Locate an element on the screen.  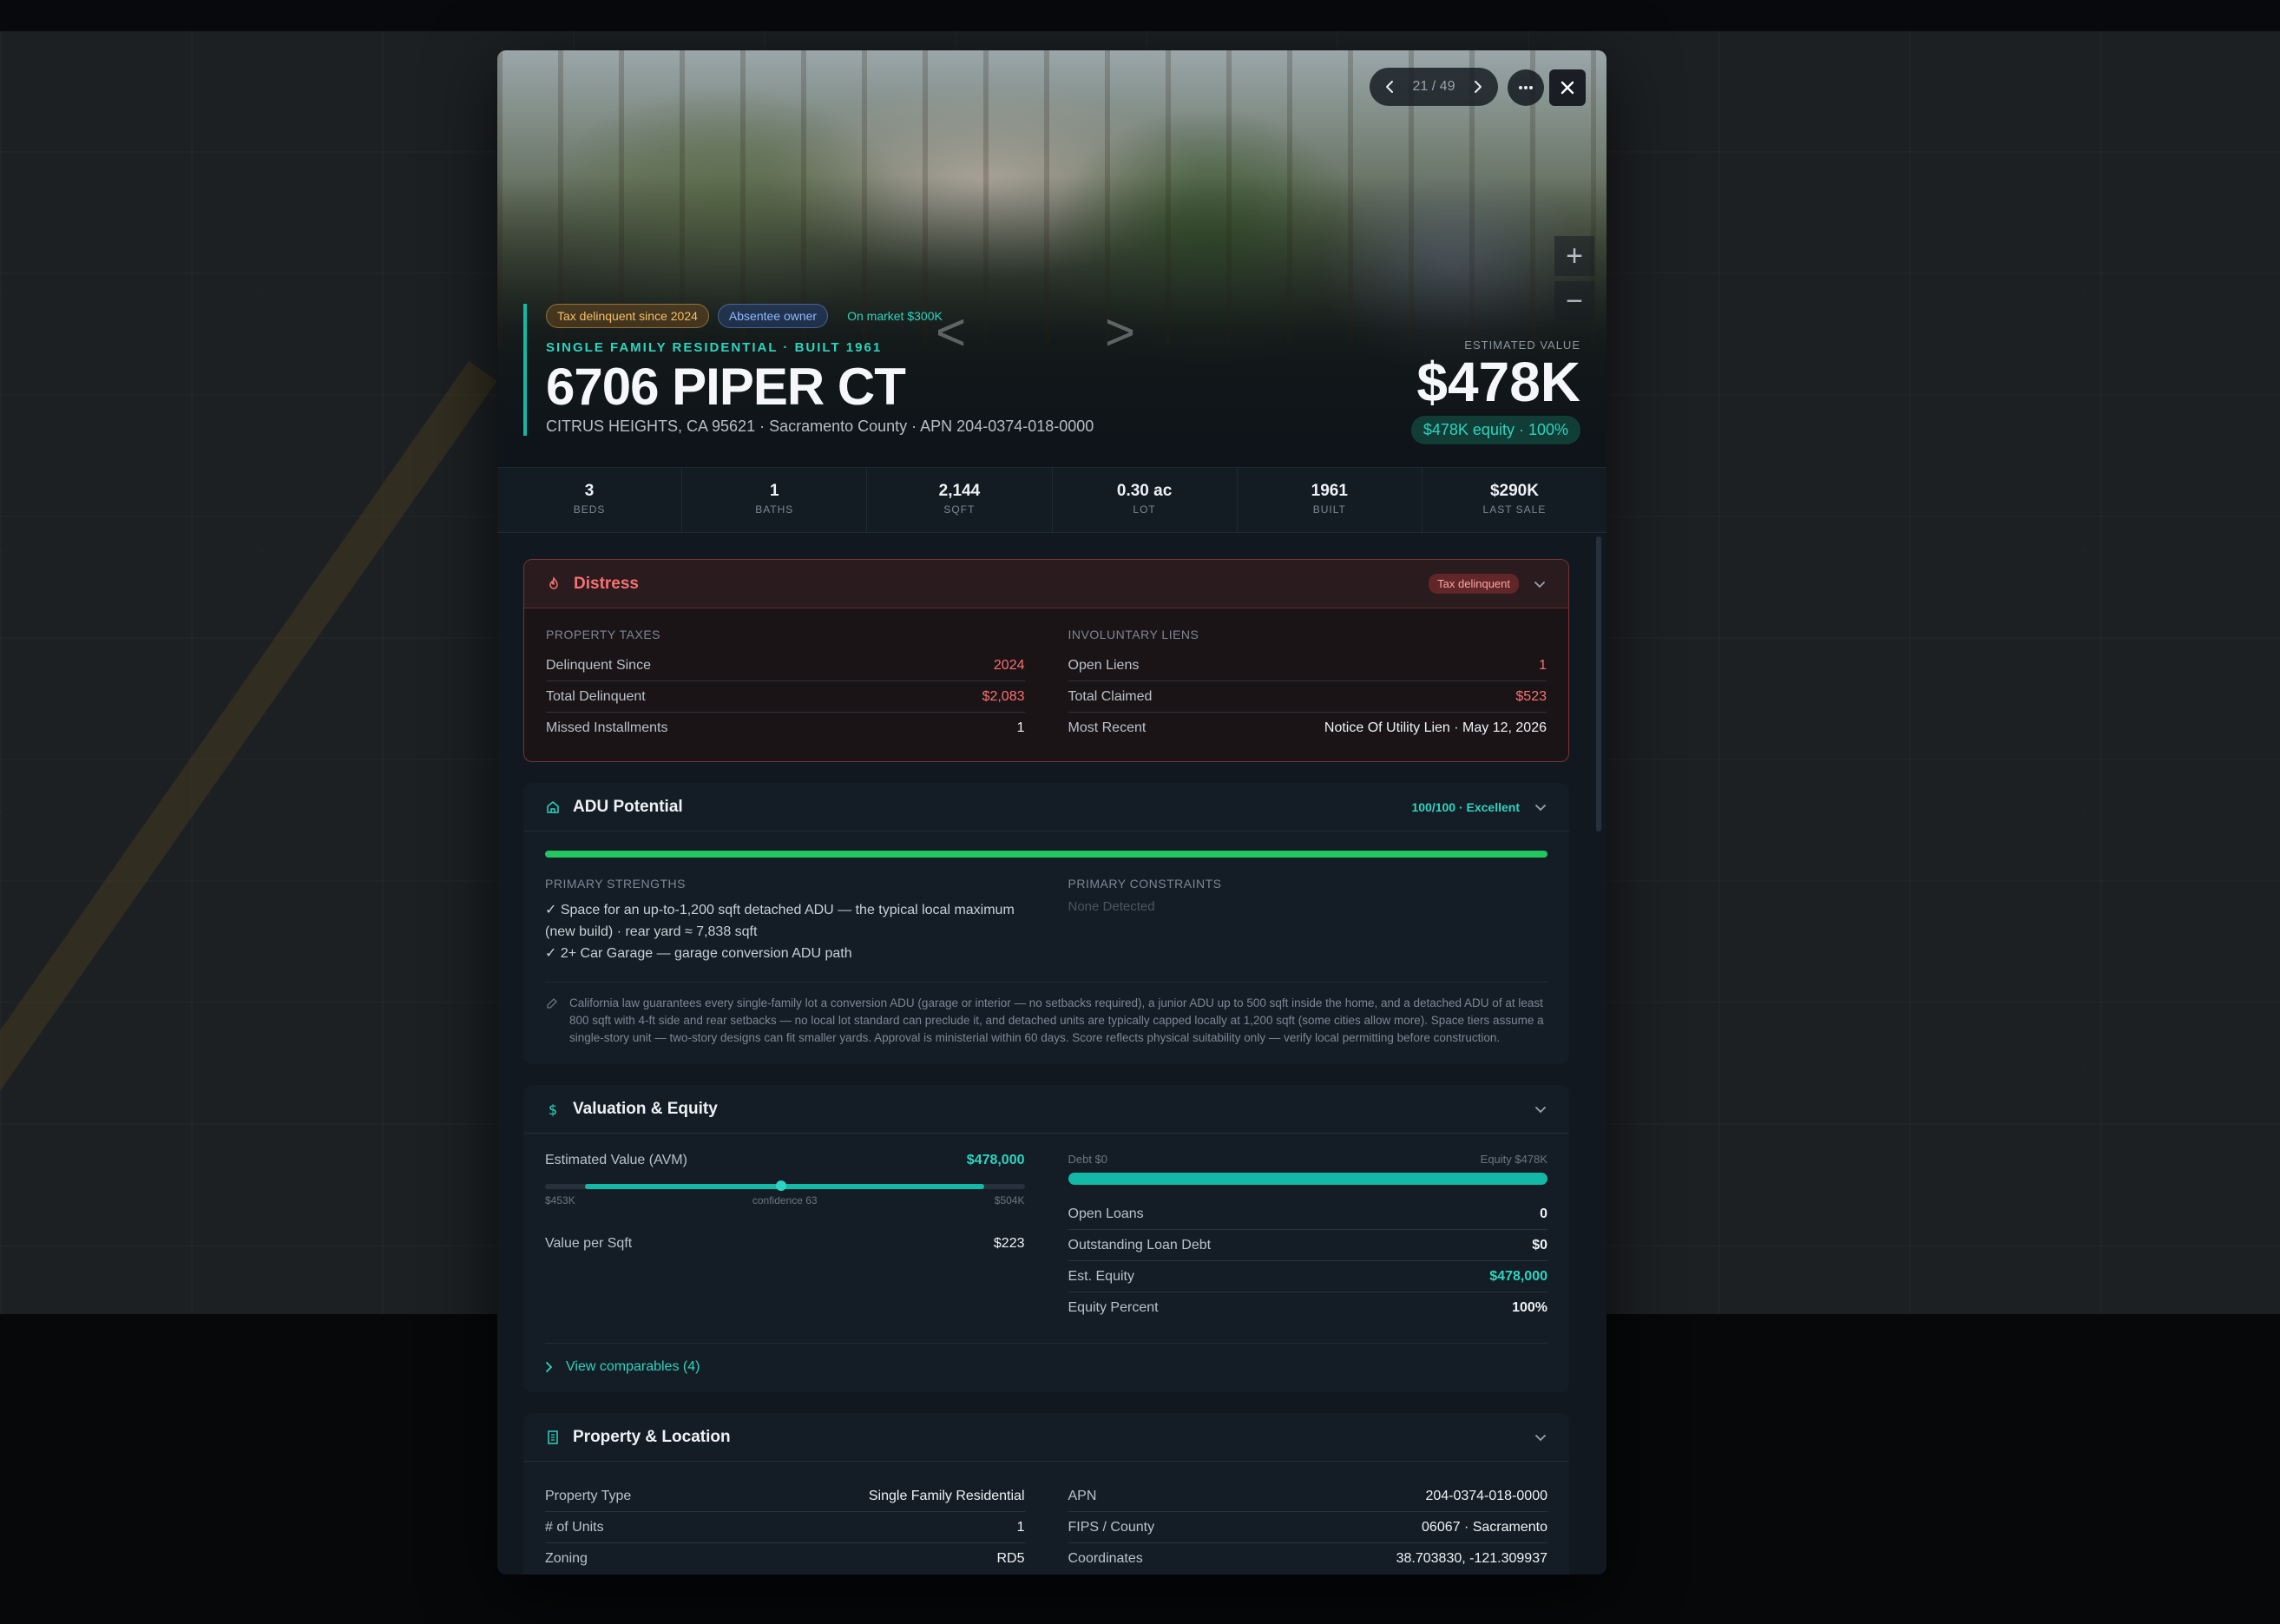
zoom-out-icon: − is located at coordinates (1574, 301).